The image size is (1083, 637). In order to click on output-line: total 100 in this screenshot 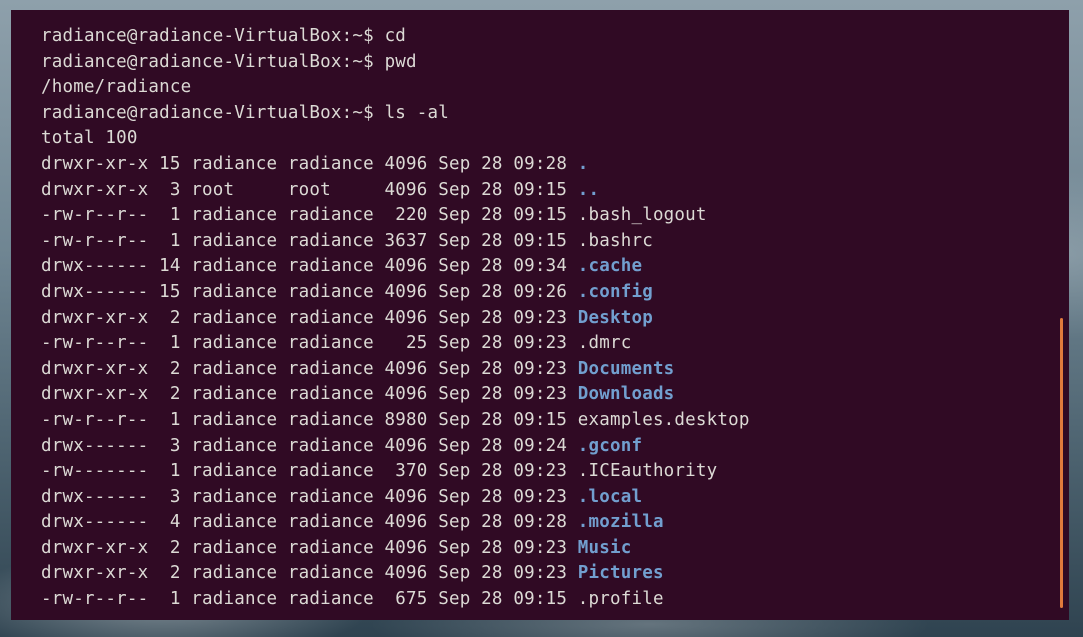, I will do `click(89, 138)`.